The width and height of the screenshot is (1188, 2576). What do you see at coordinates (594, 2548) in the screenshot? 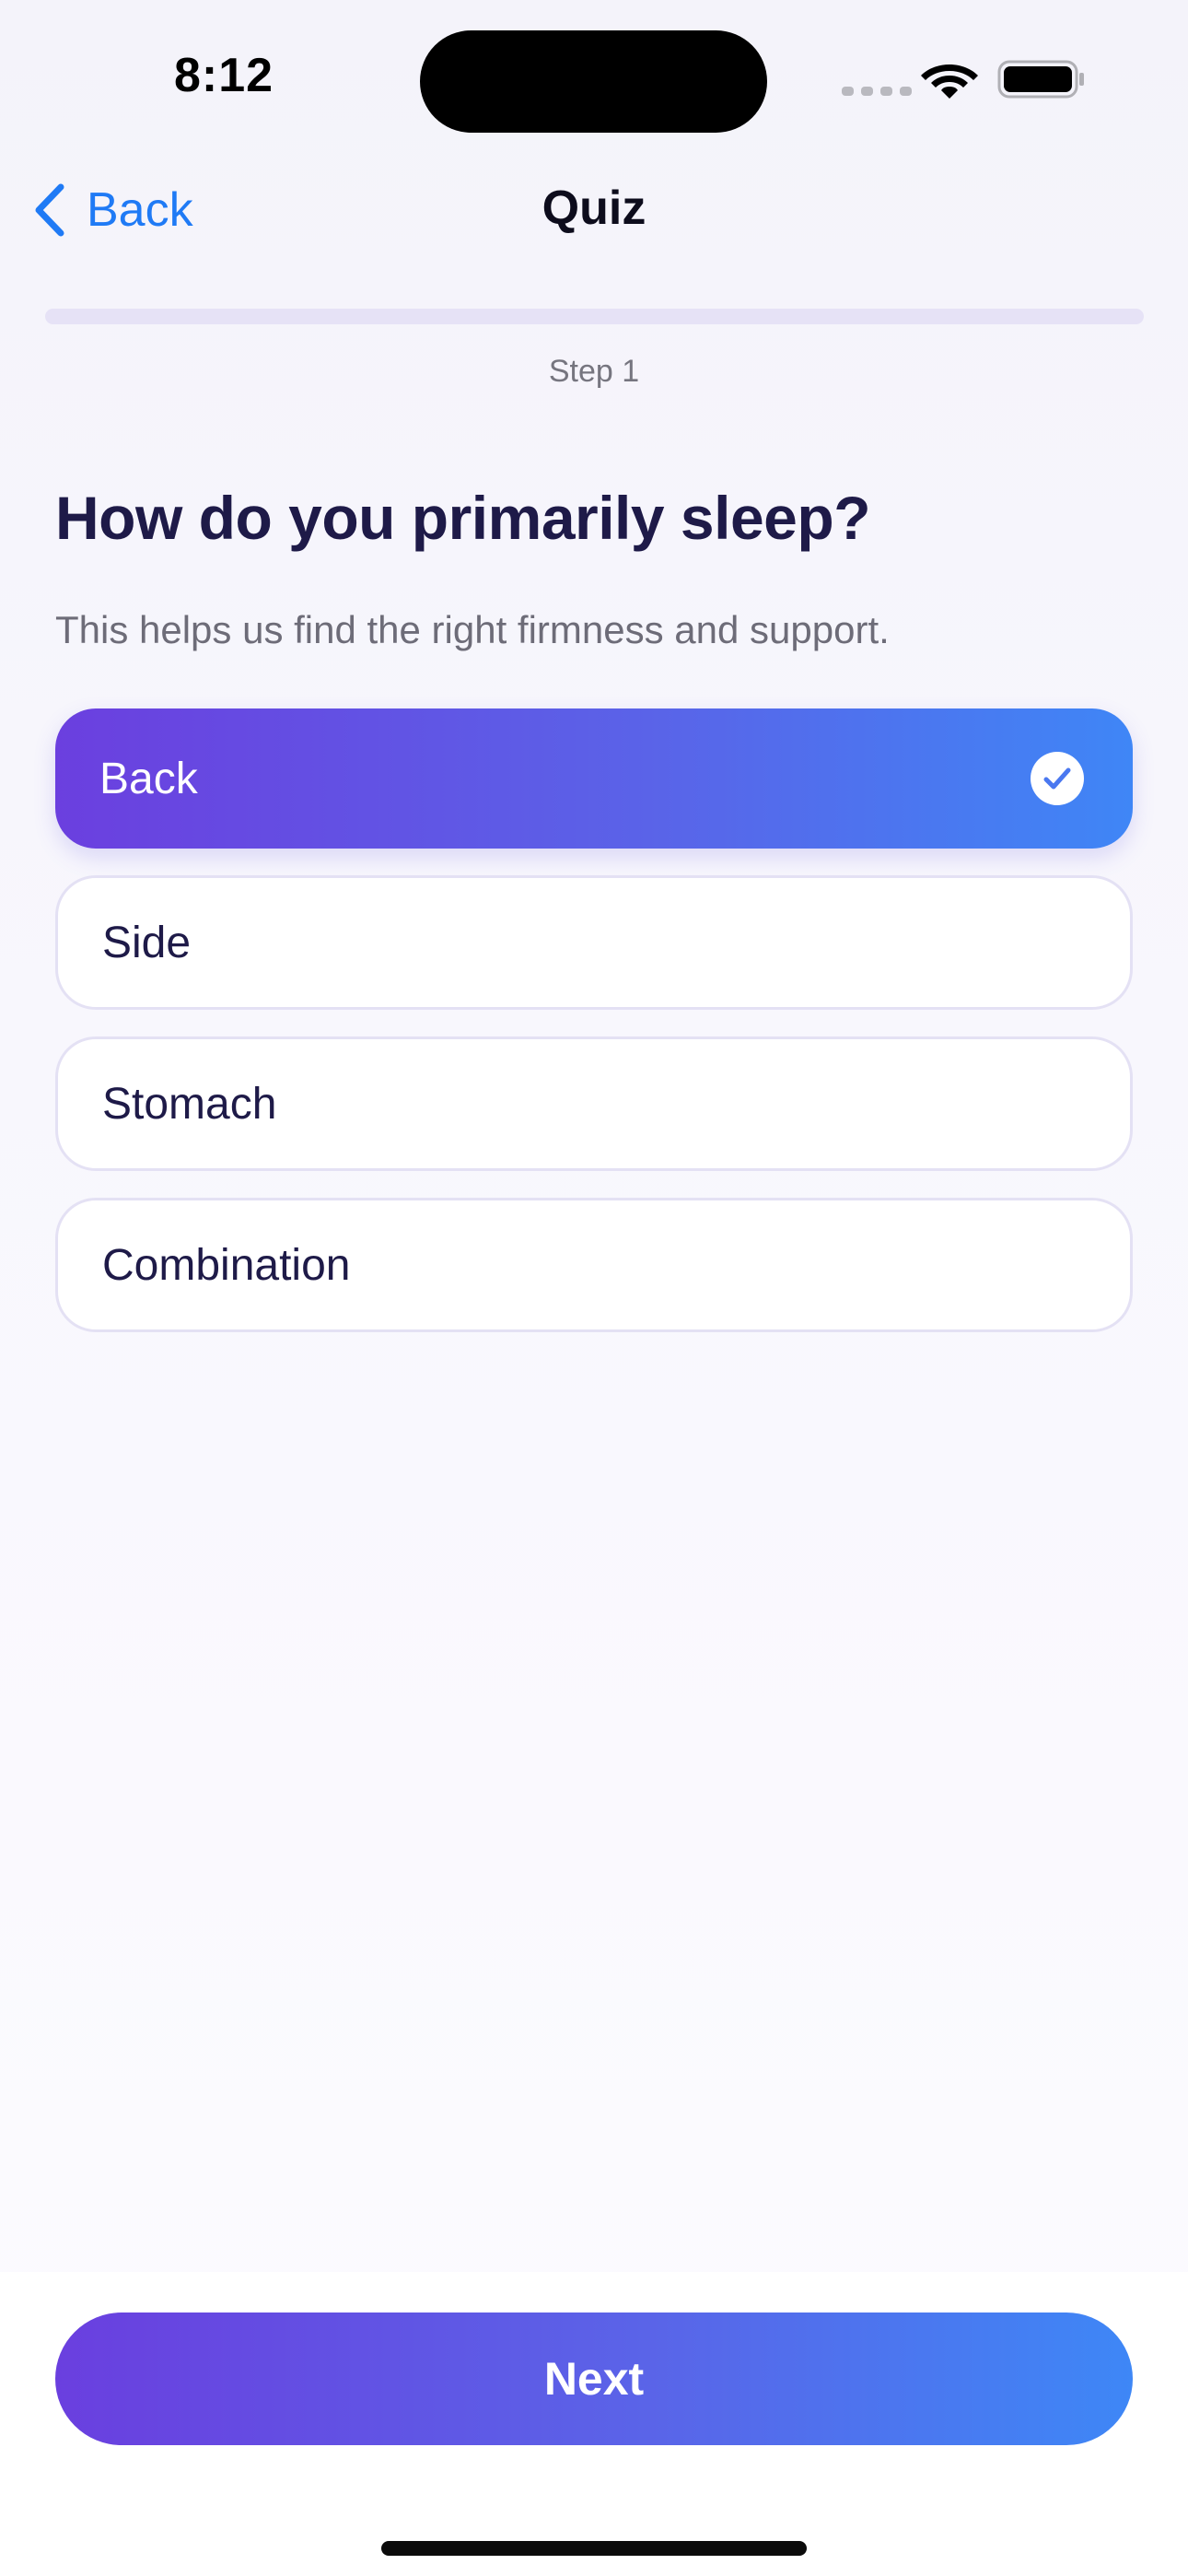
I see `home-indicator` at bounding box center [594, 2548].